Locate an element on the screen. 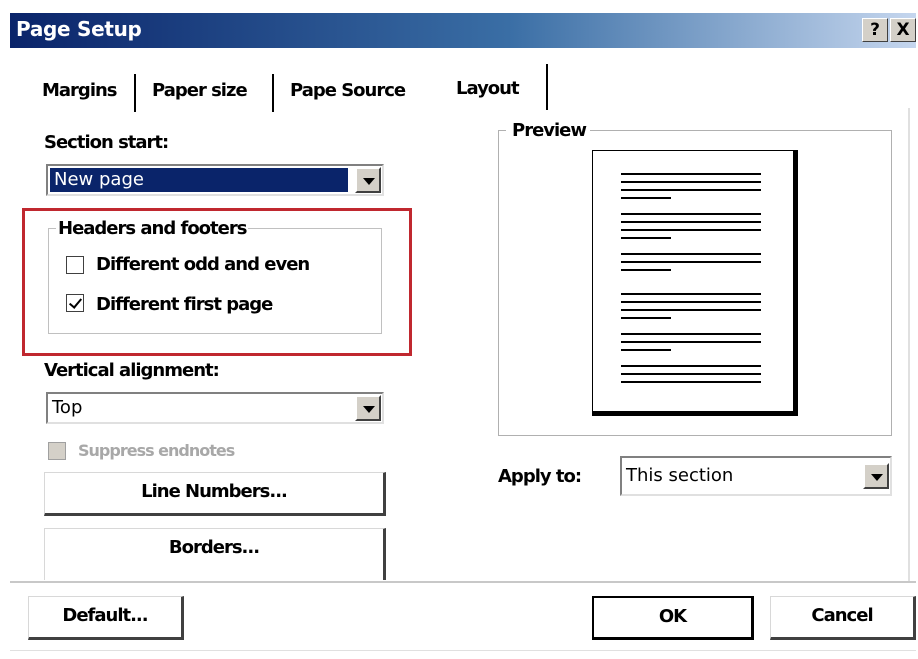 This screenshot has height=659, width=918. preview-frame-top is located at coordinates (741, 130).